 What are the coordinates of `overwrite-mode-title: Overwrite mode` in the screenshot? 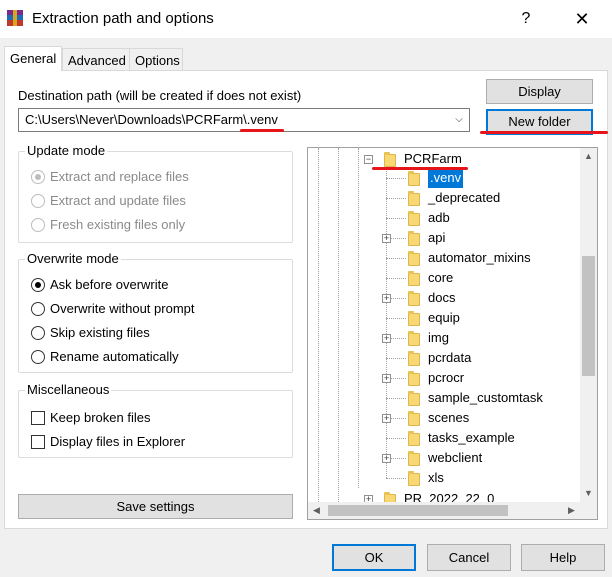 It's located at (73, 258).